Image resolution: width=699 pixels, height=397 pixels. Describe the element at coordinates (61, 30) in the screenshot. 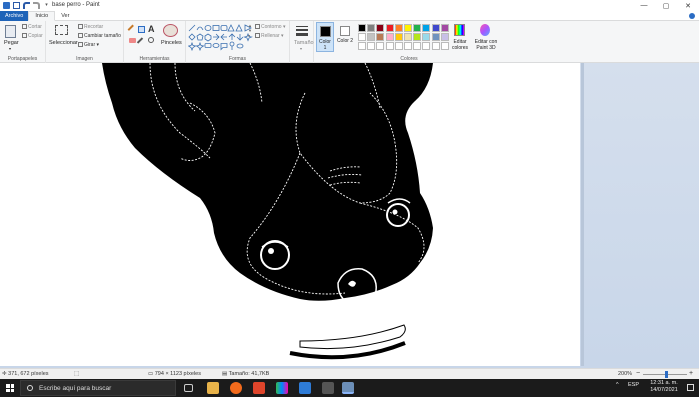

I see `select-icon` at that location.